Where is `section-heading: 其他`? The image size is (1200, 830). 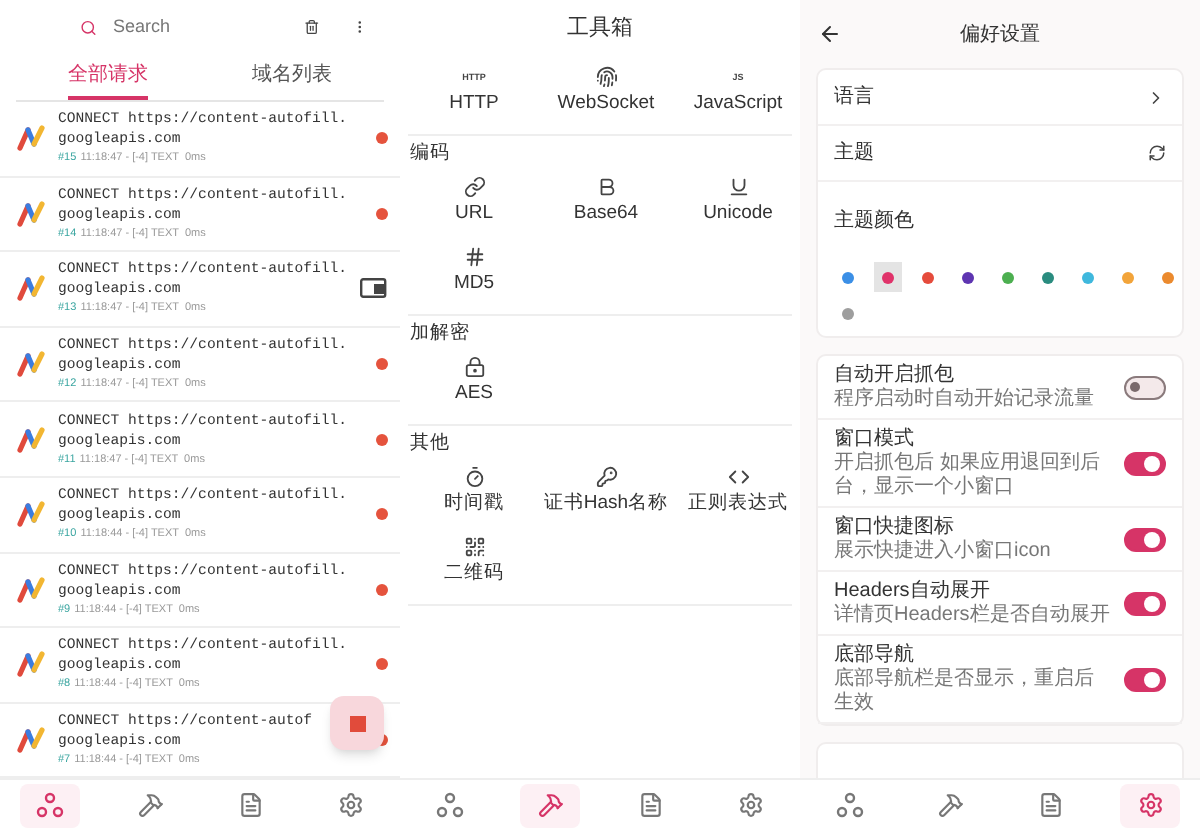
section-heading: 其他 is located at coordinates (430, 443).